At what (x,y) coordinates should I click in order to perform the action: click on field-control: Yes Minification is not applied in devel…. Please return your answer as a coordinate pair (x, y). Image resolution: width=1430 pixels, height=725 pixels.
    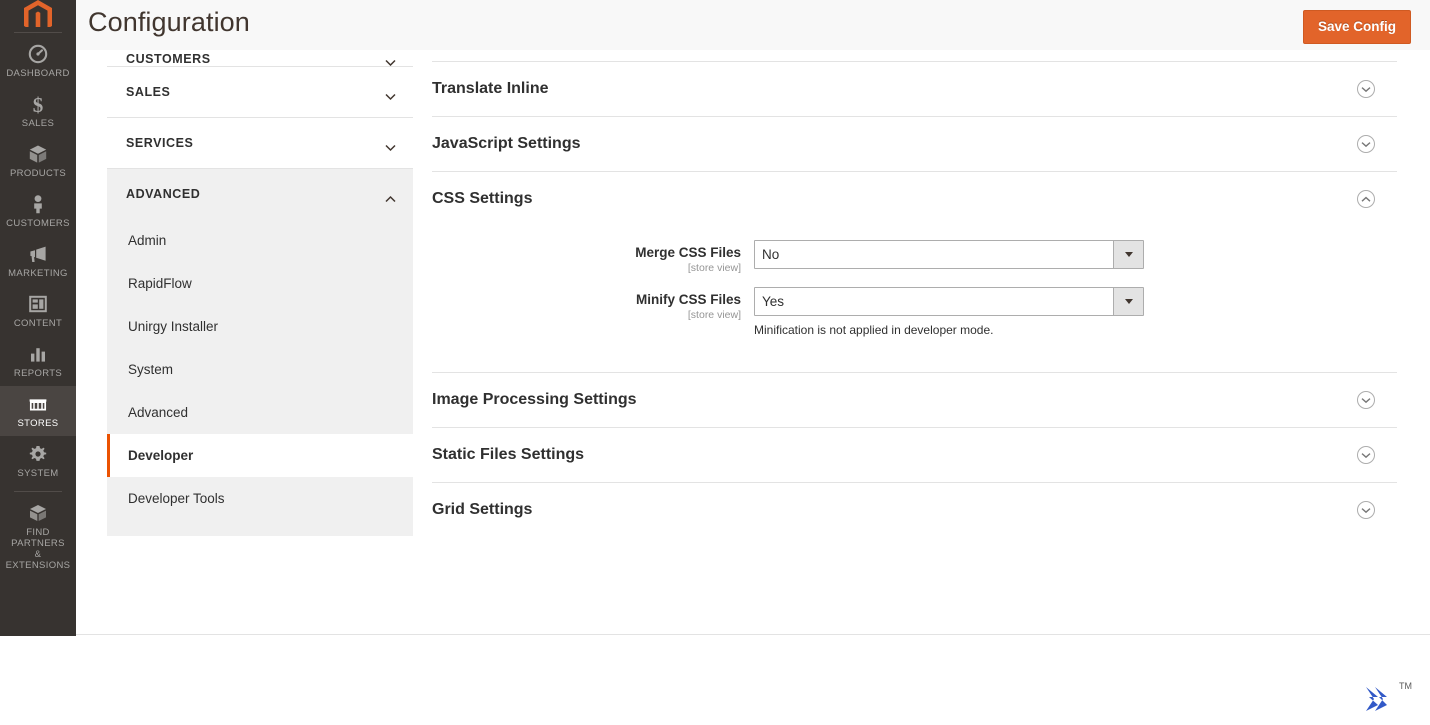
    Looking at the image, I should click on (1075, 312).